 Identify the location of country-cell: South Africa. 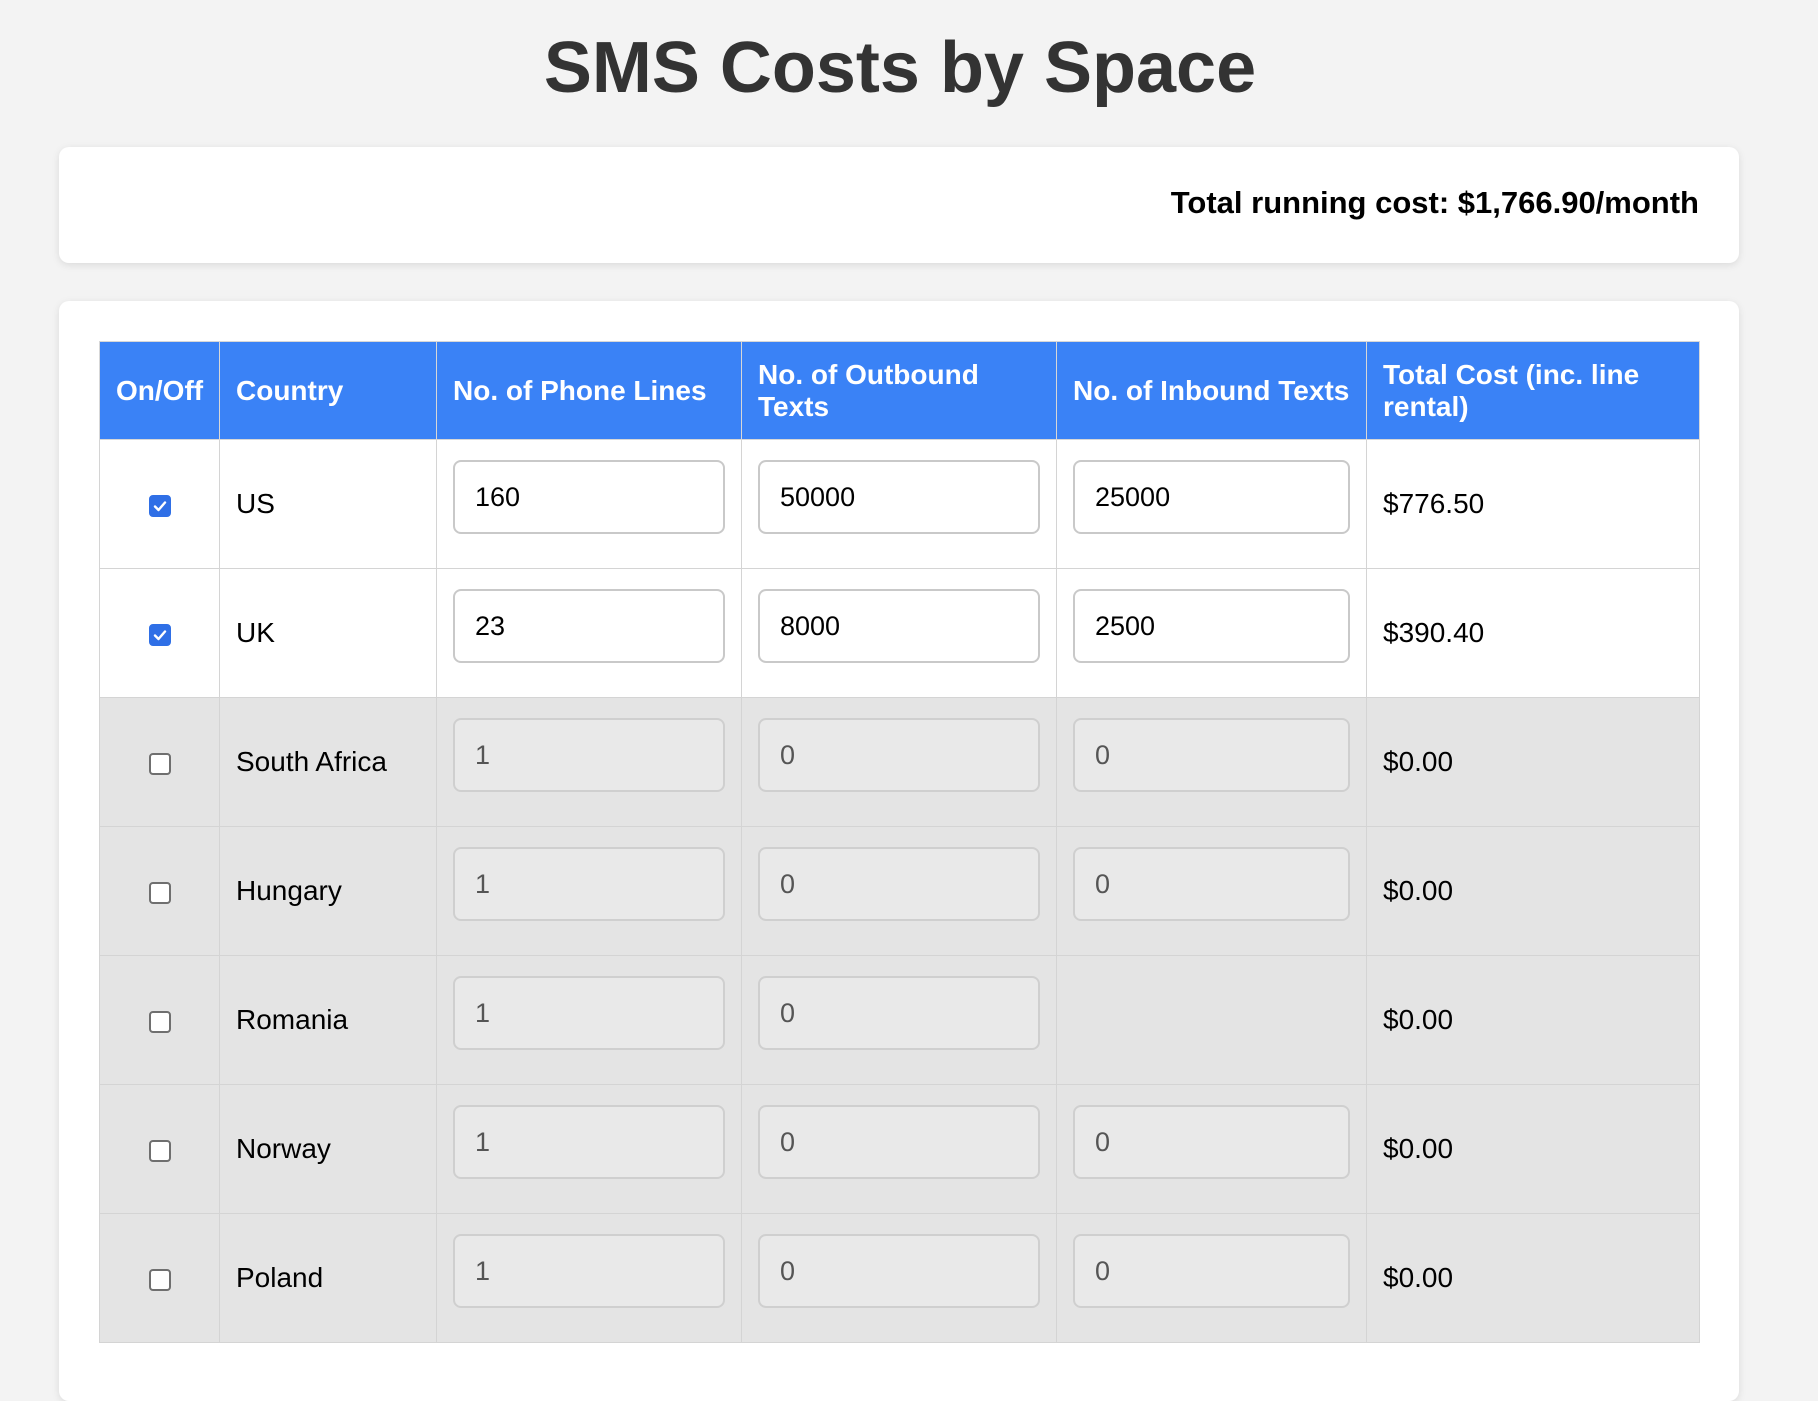
(328, 762).